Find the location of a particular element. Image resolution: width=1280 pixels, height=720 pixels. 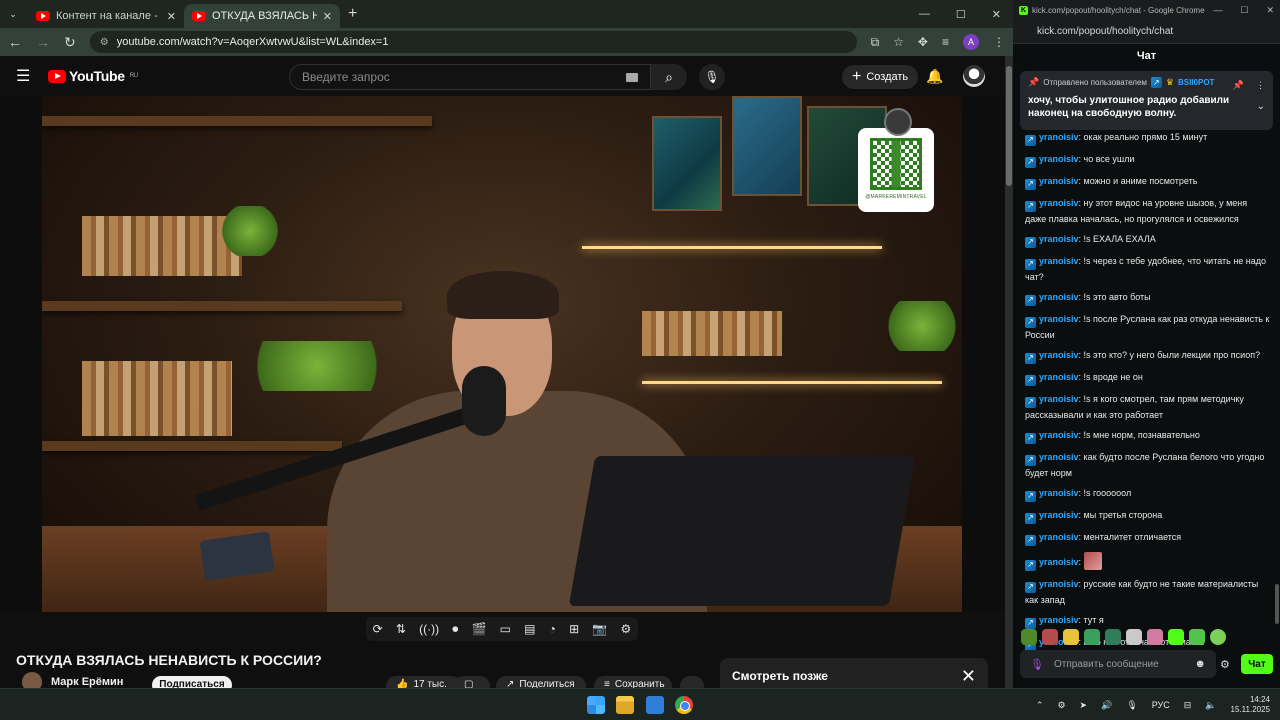

maximize-icon: ☐ is located at coordinates (1244, 10).